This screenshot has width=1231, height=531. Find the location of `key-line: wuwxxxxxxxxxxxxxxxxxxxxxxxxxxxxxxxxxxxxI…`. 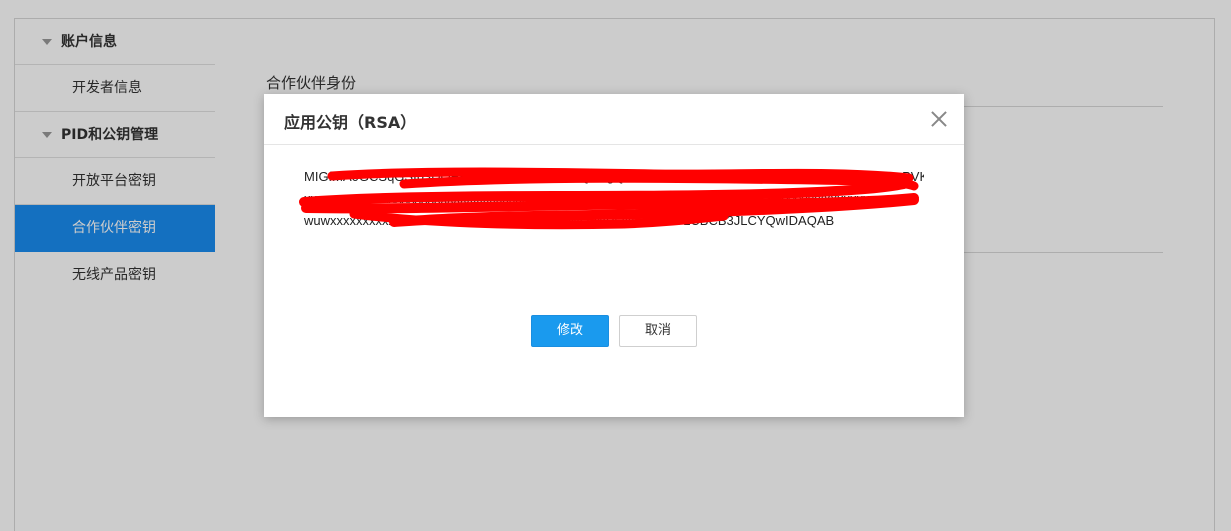

key-line: wuwxxxxxxxxxxxxxxxxxxxxxxxxxxxxxxxxxxxxI… is located at coordinates (569, 220).